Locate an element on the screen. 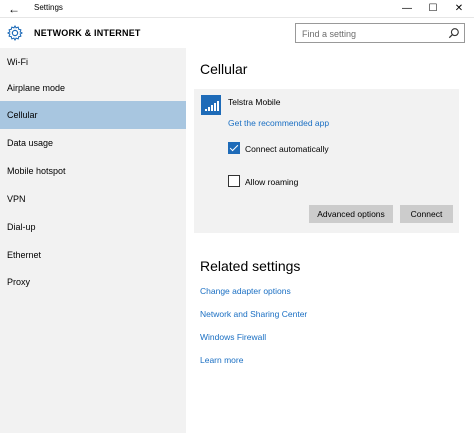 Image resolution: width=474 pixels, height=433 pixels. sidebar-item-ethernet: Ethernet is located at coordinates (93, 255).